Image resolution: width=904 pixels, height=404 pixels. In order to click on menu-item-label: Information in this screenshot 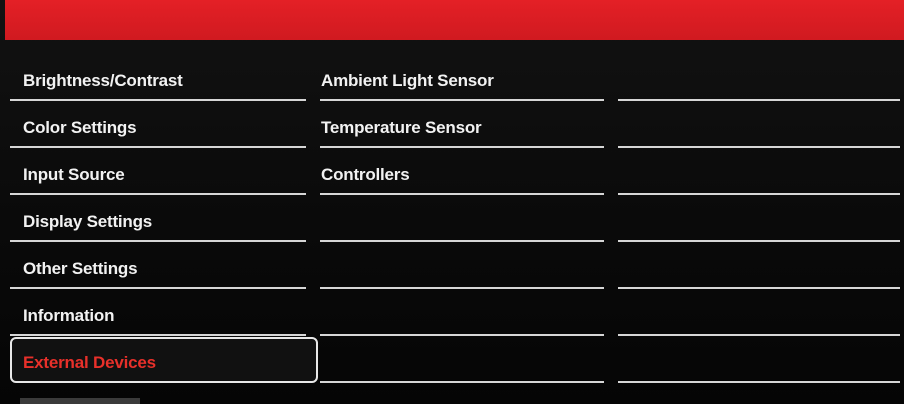, I will do `click(69, 315)`.